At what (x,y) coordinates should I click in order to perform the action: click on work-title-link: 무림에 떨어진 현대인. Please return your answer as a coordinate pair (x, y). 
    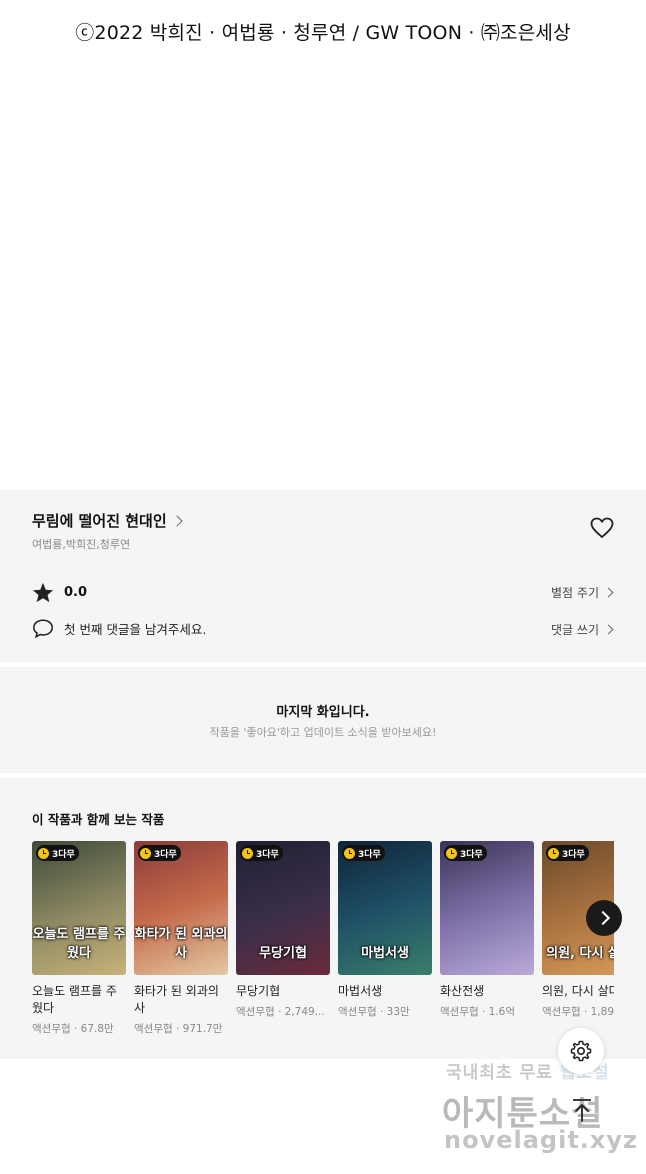
    Looking at the image, I should click on (107, 520).